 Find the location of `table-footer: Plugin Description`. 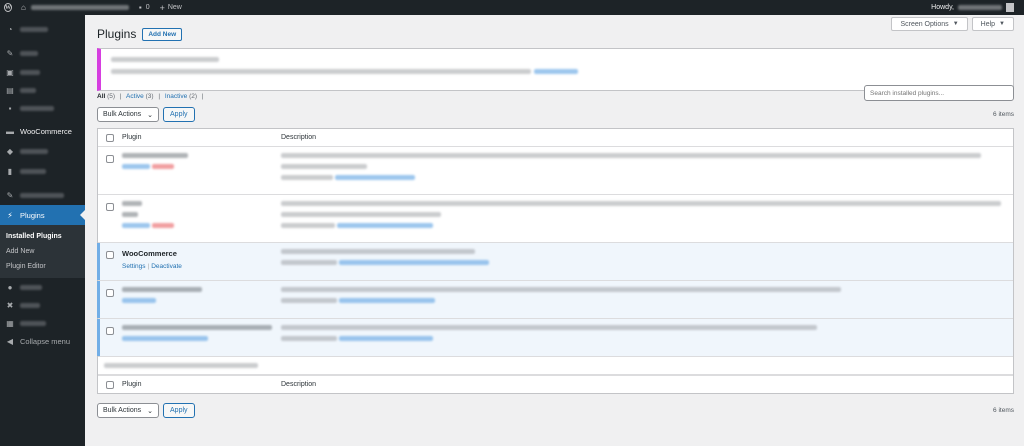

table-footer: Plugin Description is located at coordinates (555, 384).